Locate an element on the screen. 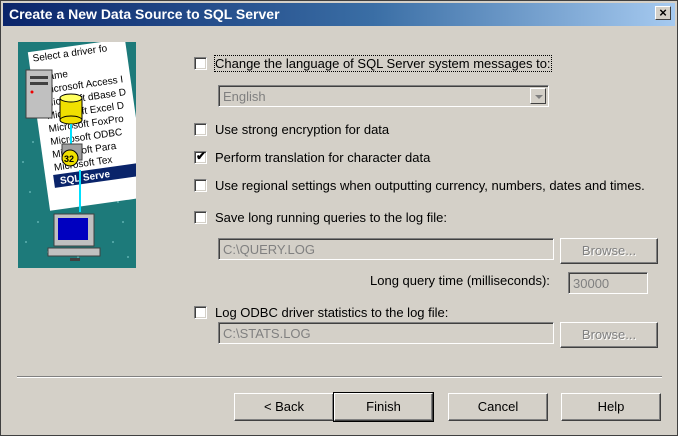 The height and width of the screenshot is (436, 678). checkmark-icon: ✔ is located at coordinates (201, 155).